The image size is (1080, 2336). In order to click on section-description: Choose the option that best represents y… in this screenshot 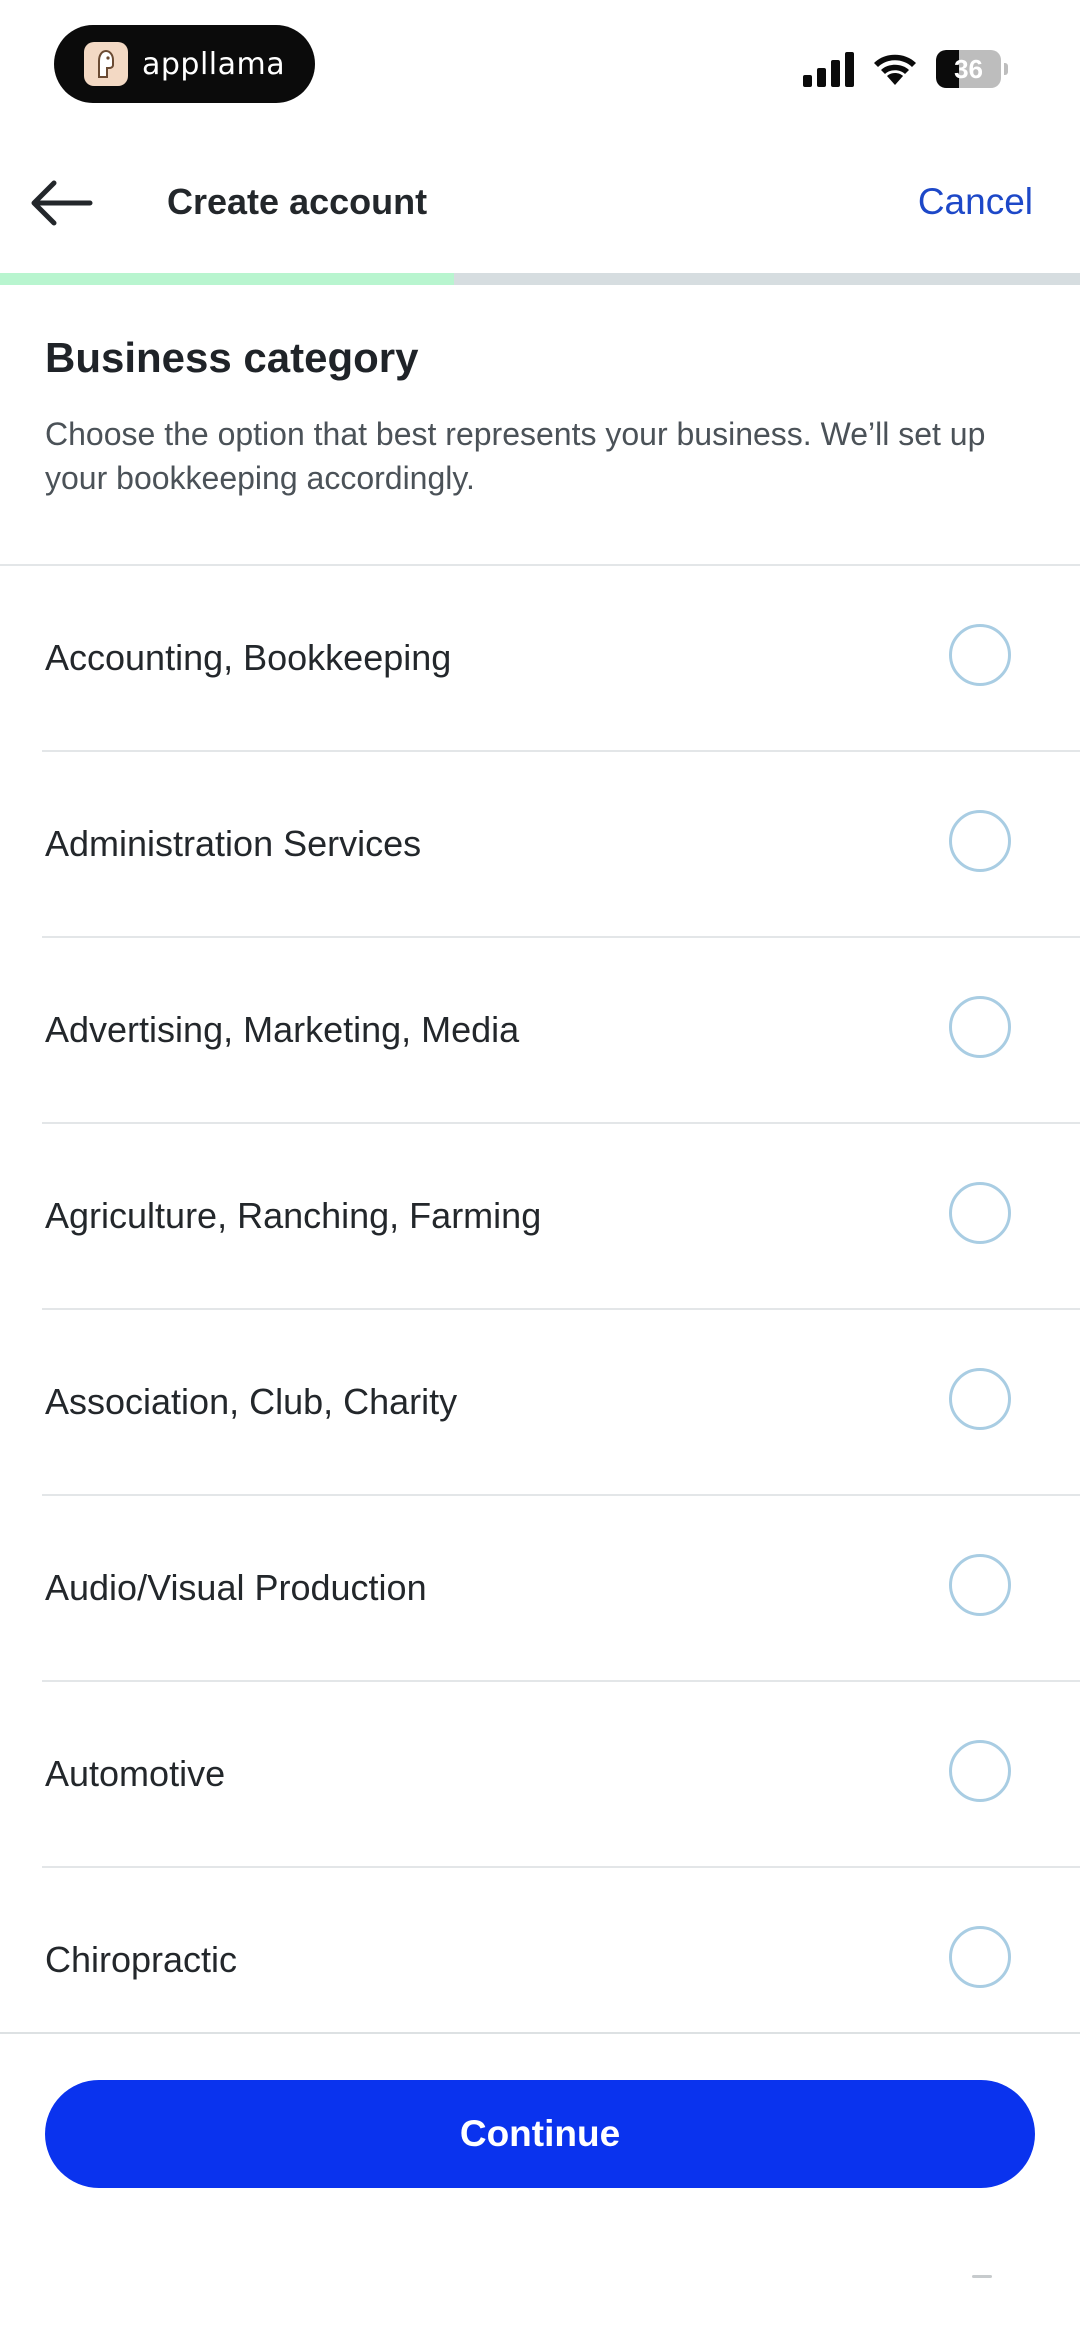, I will do `click(515, 456)`.